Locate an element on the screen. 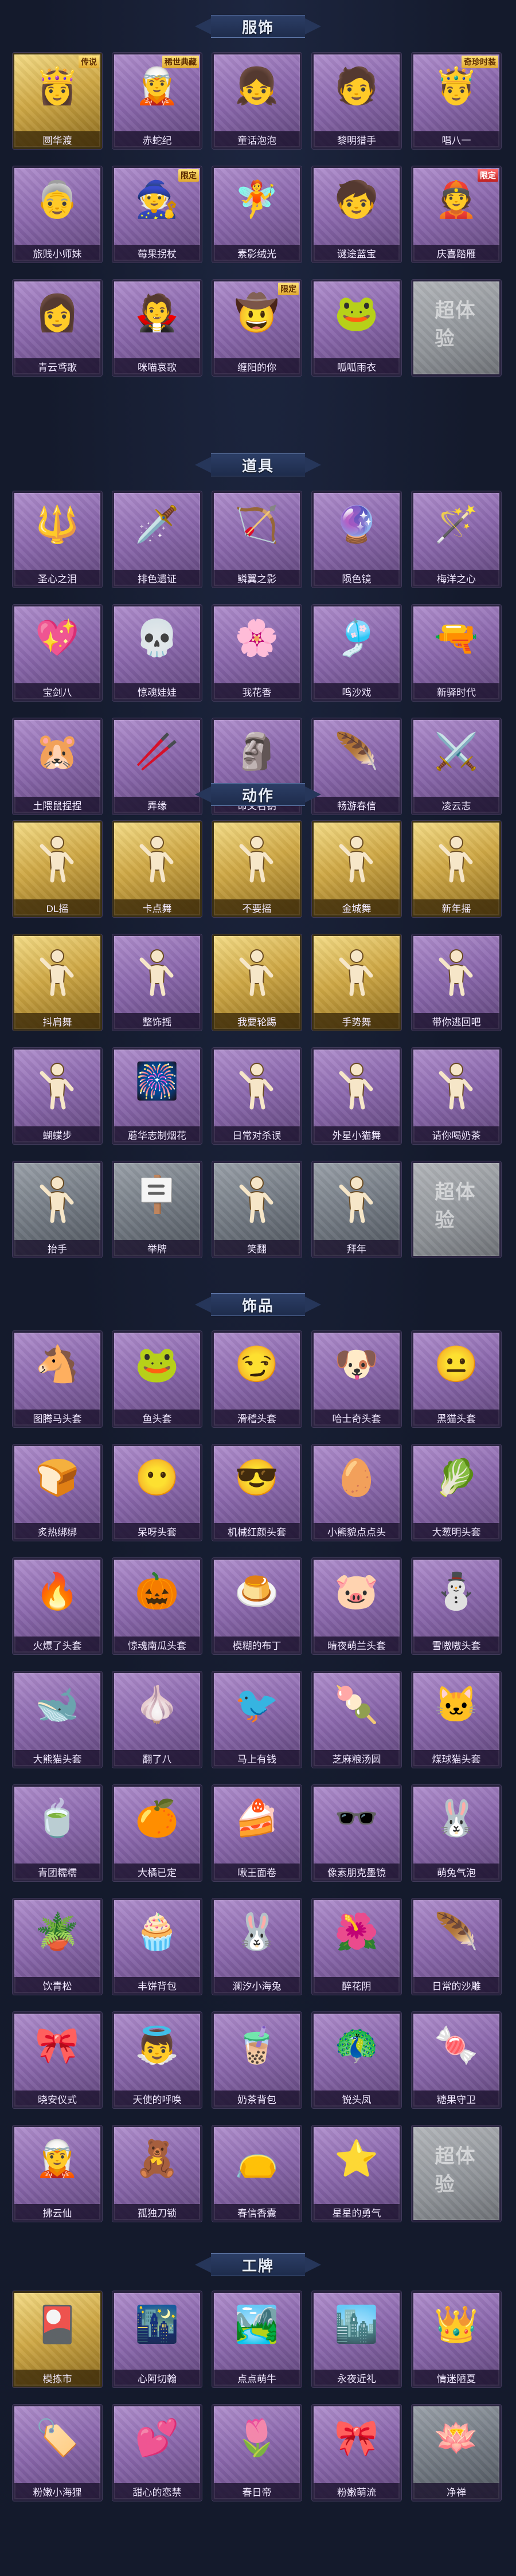 Image resolution: width=516 pixels, height=2576 pixels. item-card: 🎀 晓安仪式 is located at coordinates (58, 2060).